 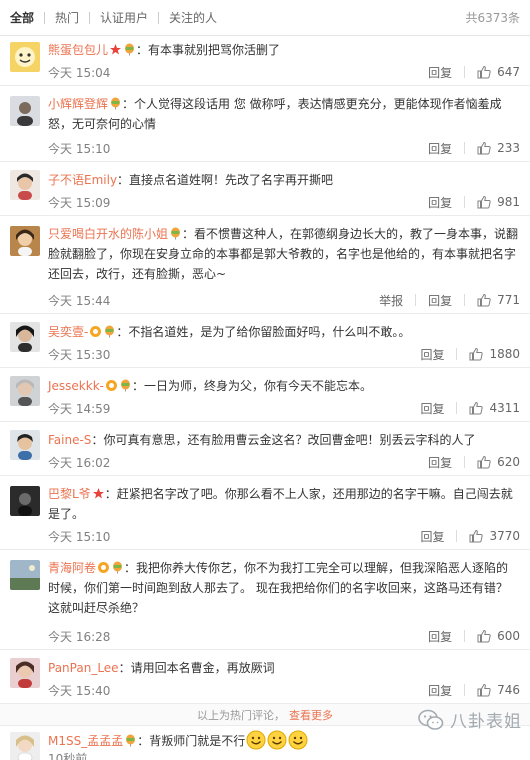 What do you see at coordinates (431, 719) in the screenshot?
I see `wechat-logo-icon` at bounding box center [431, 719].